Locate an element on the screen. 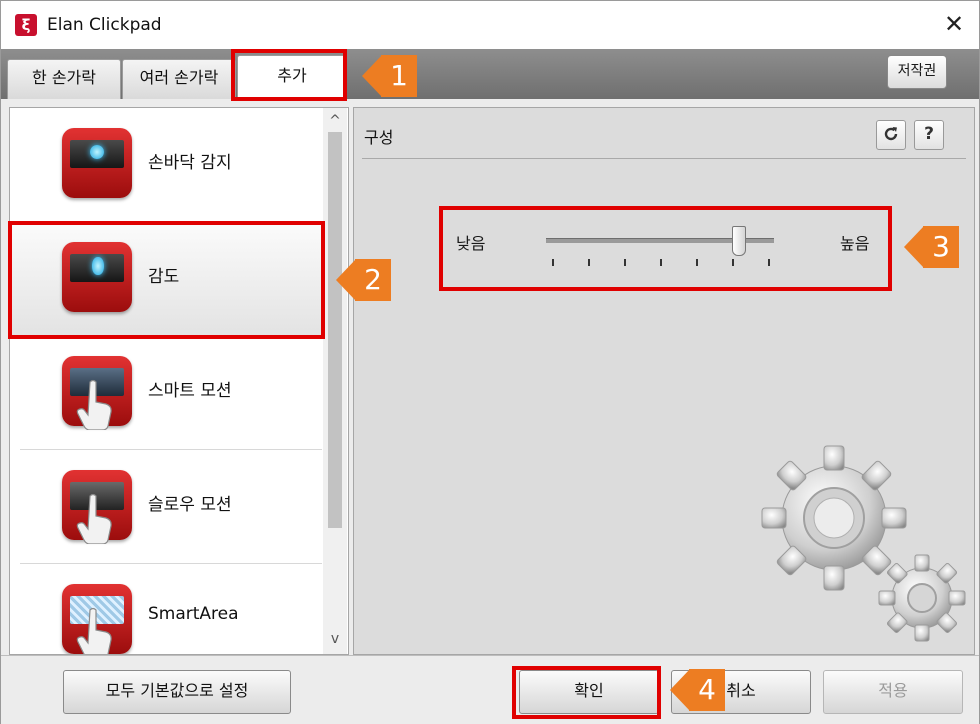  apply-button: 적용 is located at coordinates (893, 692).